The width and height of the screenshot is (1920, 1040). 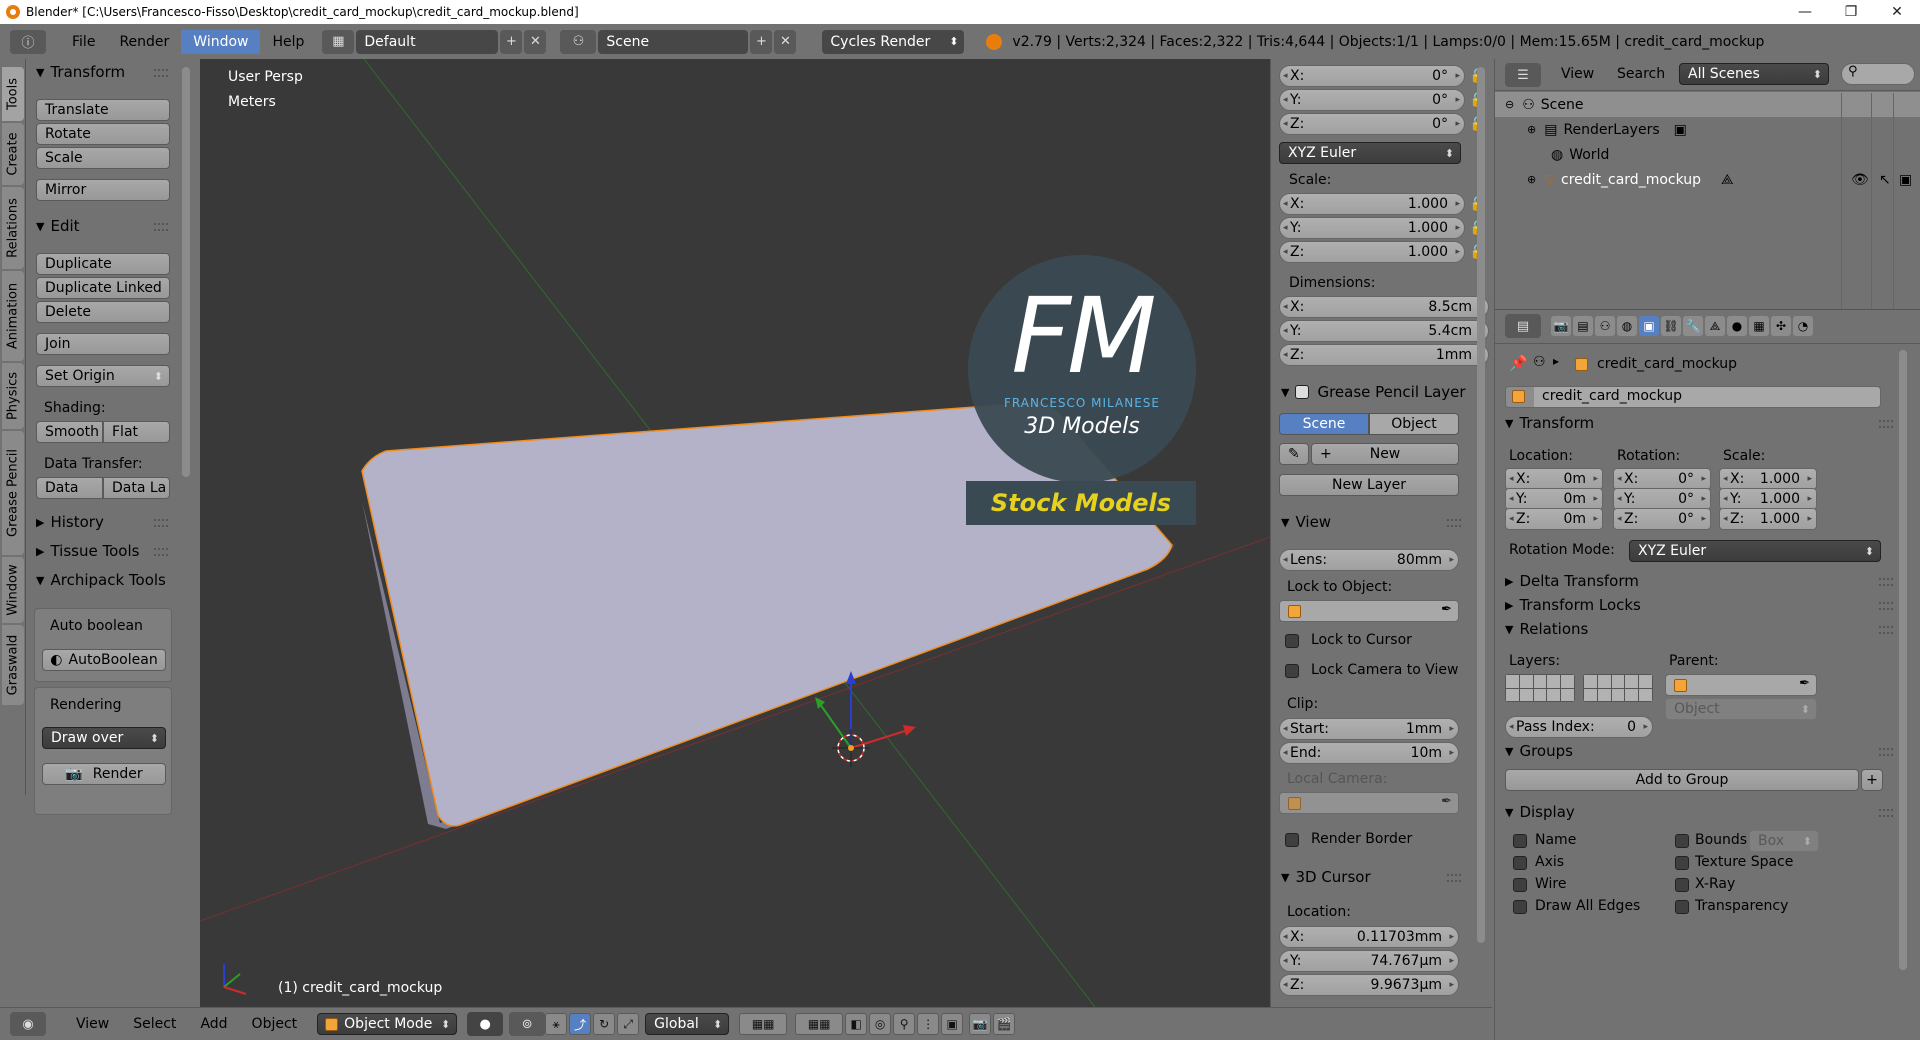 I want to click on delta-transform-header: ▶ Delta Transform, so click(x=1572, y=581).